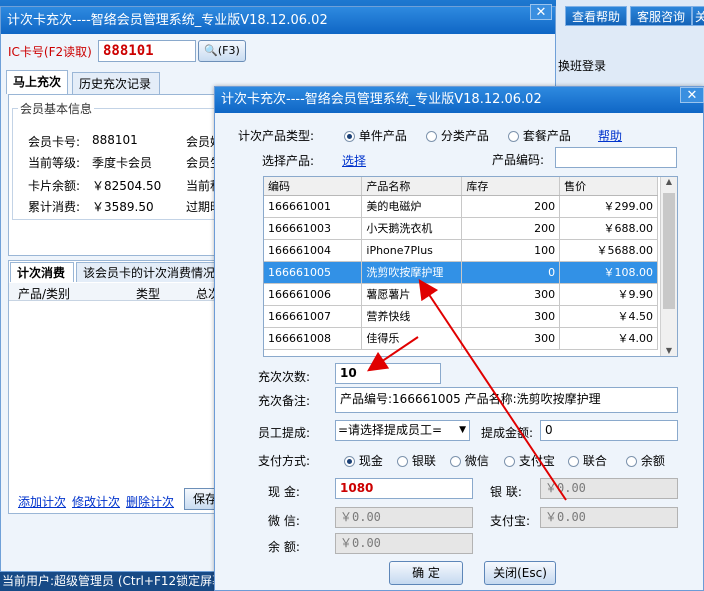  I want to click on col-code: 编码, so click(313, 186).